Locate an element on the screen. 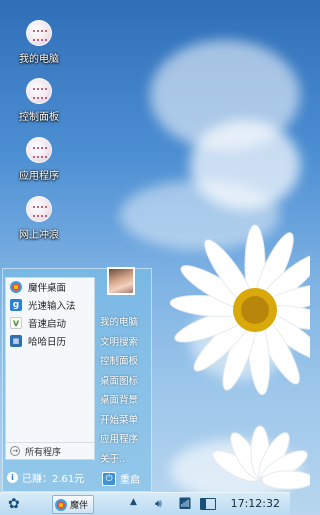 This screenshot has width=320, height=515. info-icon: i is located at coordinates (12, 477).